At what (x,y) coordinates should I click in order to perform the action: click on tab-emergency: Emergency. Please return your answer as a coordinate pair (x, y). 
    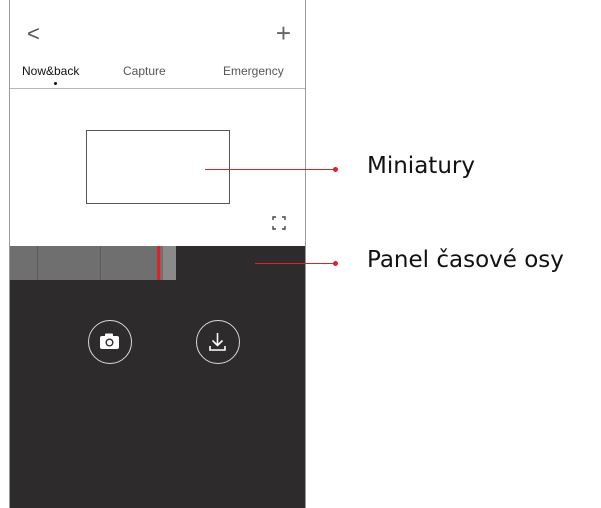
    Looking at the image, I should click on (253, 71).